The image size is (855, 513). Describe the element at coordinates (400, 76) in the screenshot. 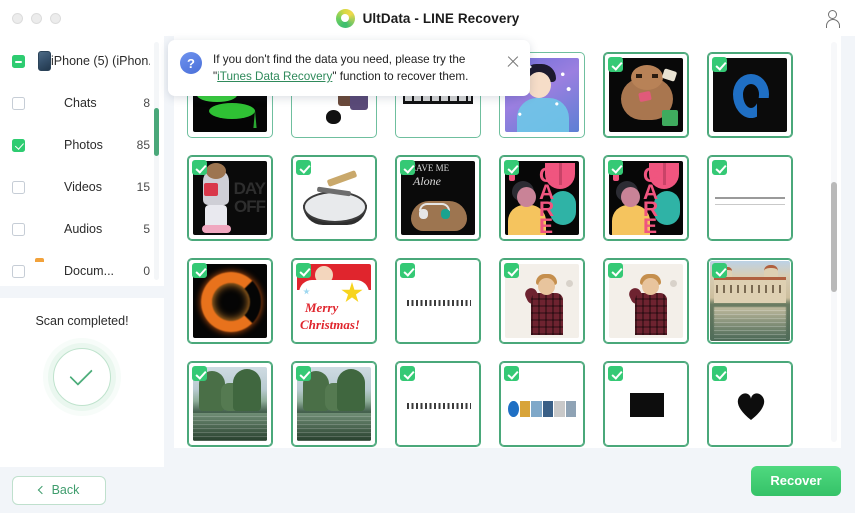

I see `banner-text-after: " function to recover them.` at that location.